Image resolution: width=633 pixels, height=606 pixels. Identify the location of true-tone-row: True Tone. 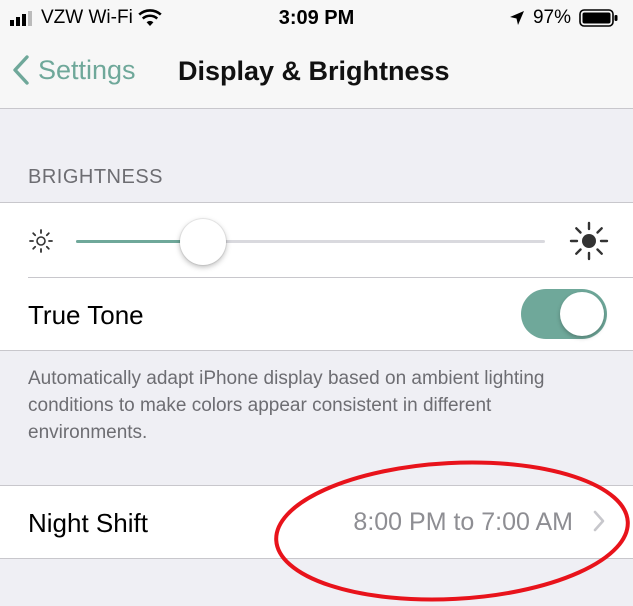
(316, 314).